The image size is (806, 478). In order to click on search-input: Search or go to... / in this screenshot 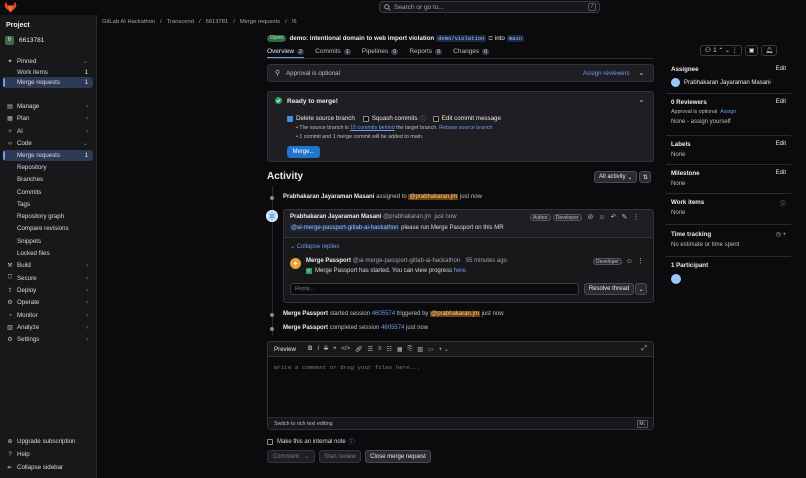, I will do `click(489, 7)`.